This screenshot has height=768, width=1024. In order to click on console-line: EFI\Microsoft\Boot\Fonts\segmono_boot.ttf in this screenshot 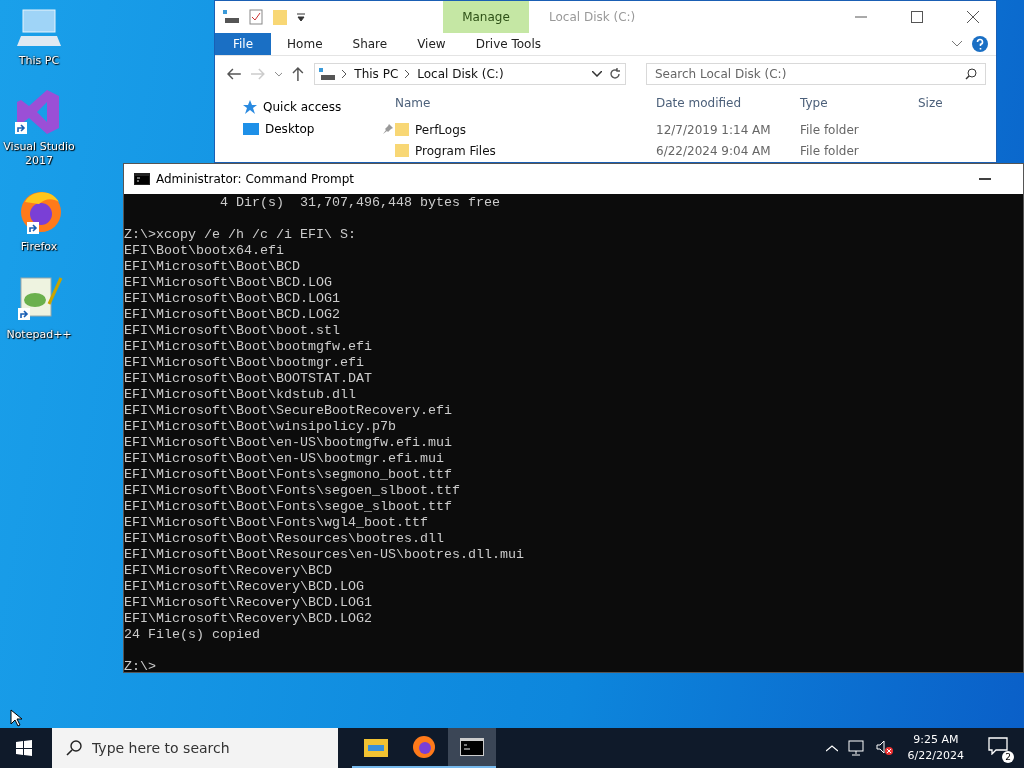, I will do `click(288, 475)`.